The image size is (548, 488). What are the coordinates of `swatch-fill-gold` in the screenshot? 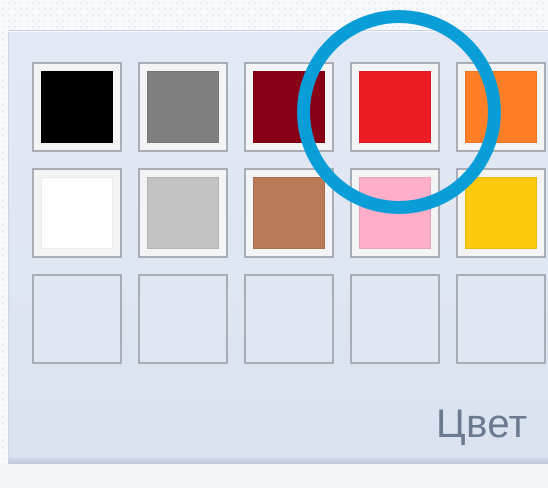 It's located at (501, 213).